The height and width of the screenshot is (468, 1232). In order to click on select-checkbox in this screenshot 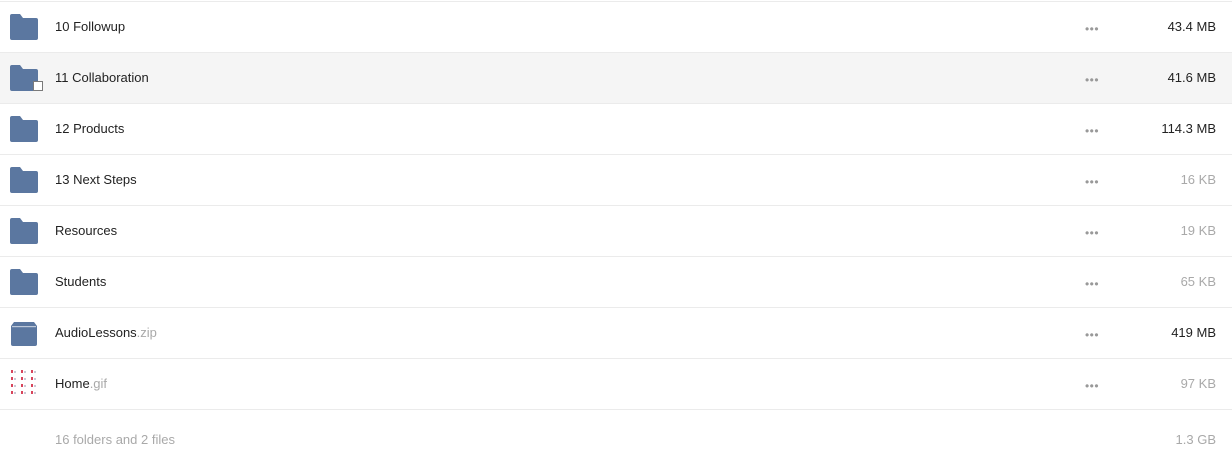, I will do `click(38, 86)`.